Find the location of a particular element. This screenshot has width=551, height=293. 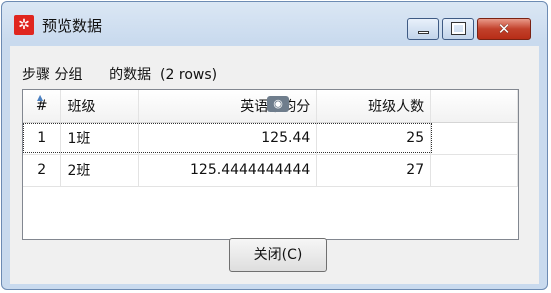

column-header-index: ▲ # is located at coordinates (42, 106).